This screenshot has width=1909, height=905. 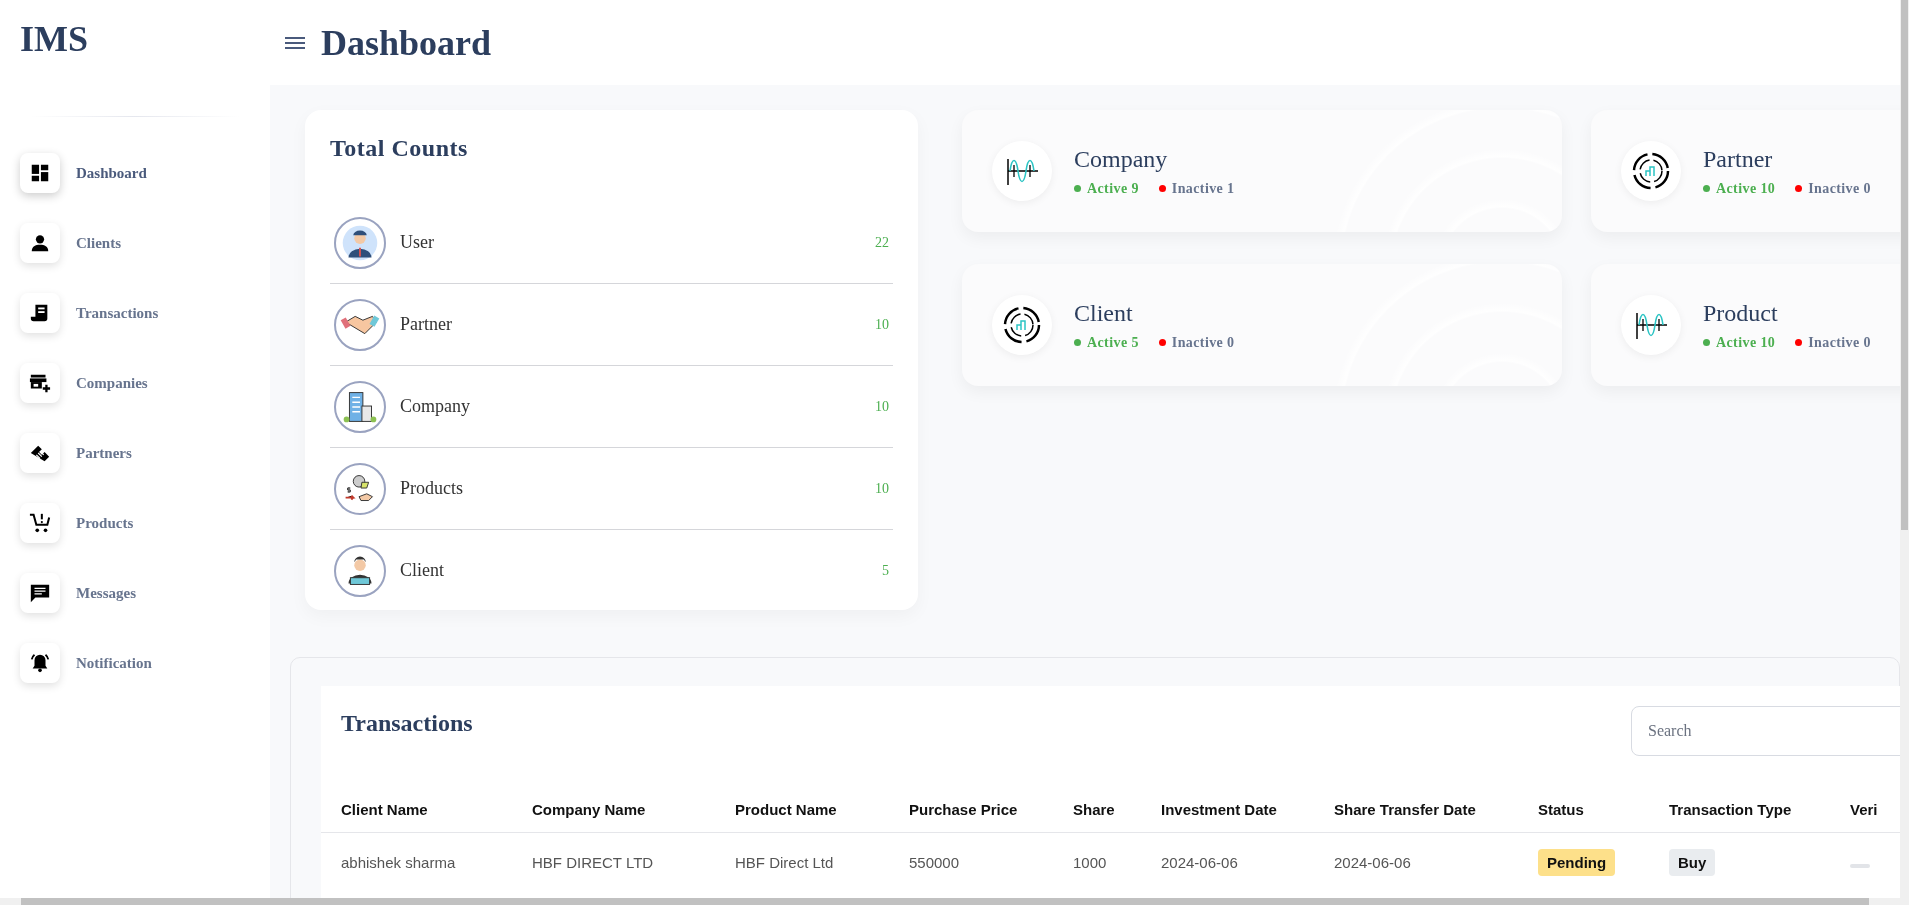 I want to click on column-header: Company Name, so click(x=589, y=809).